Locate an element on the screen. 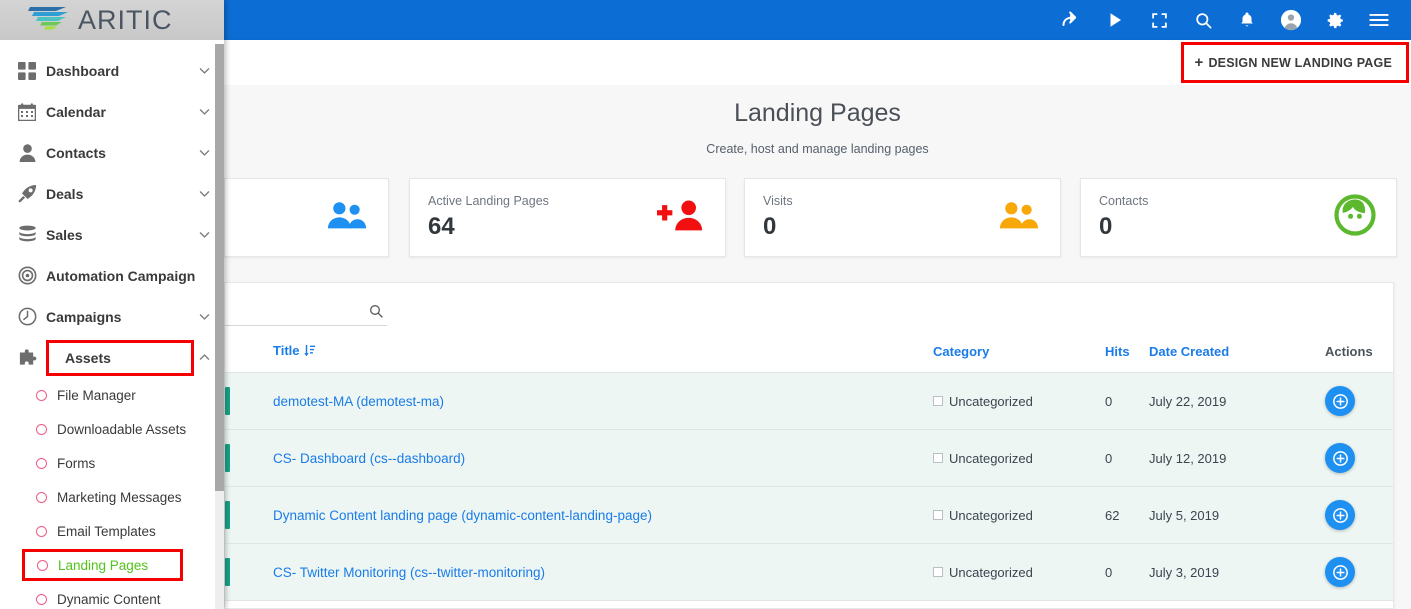 The height and width of the screenshot is (609, 1411). hamburger-menu-icon is located at coordinates (1379, 20).